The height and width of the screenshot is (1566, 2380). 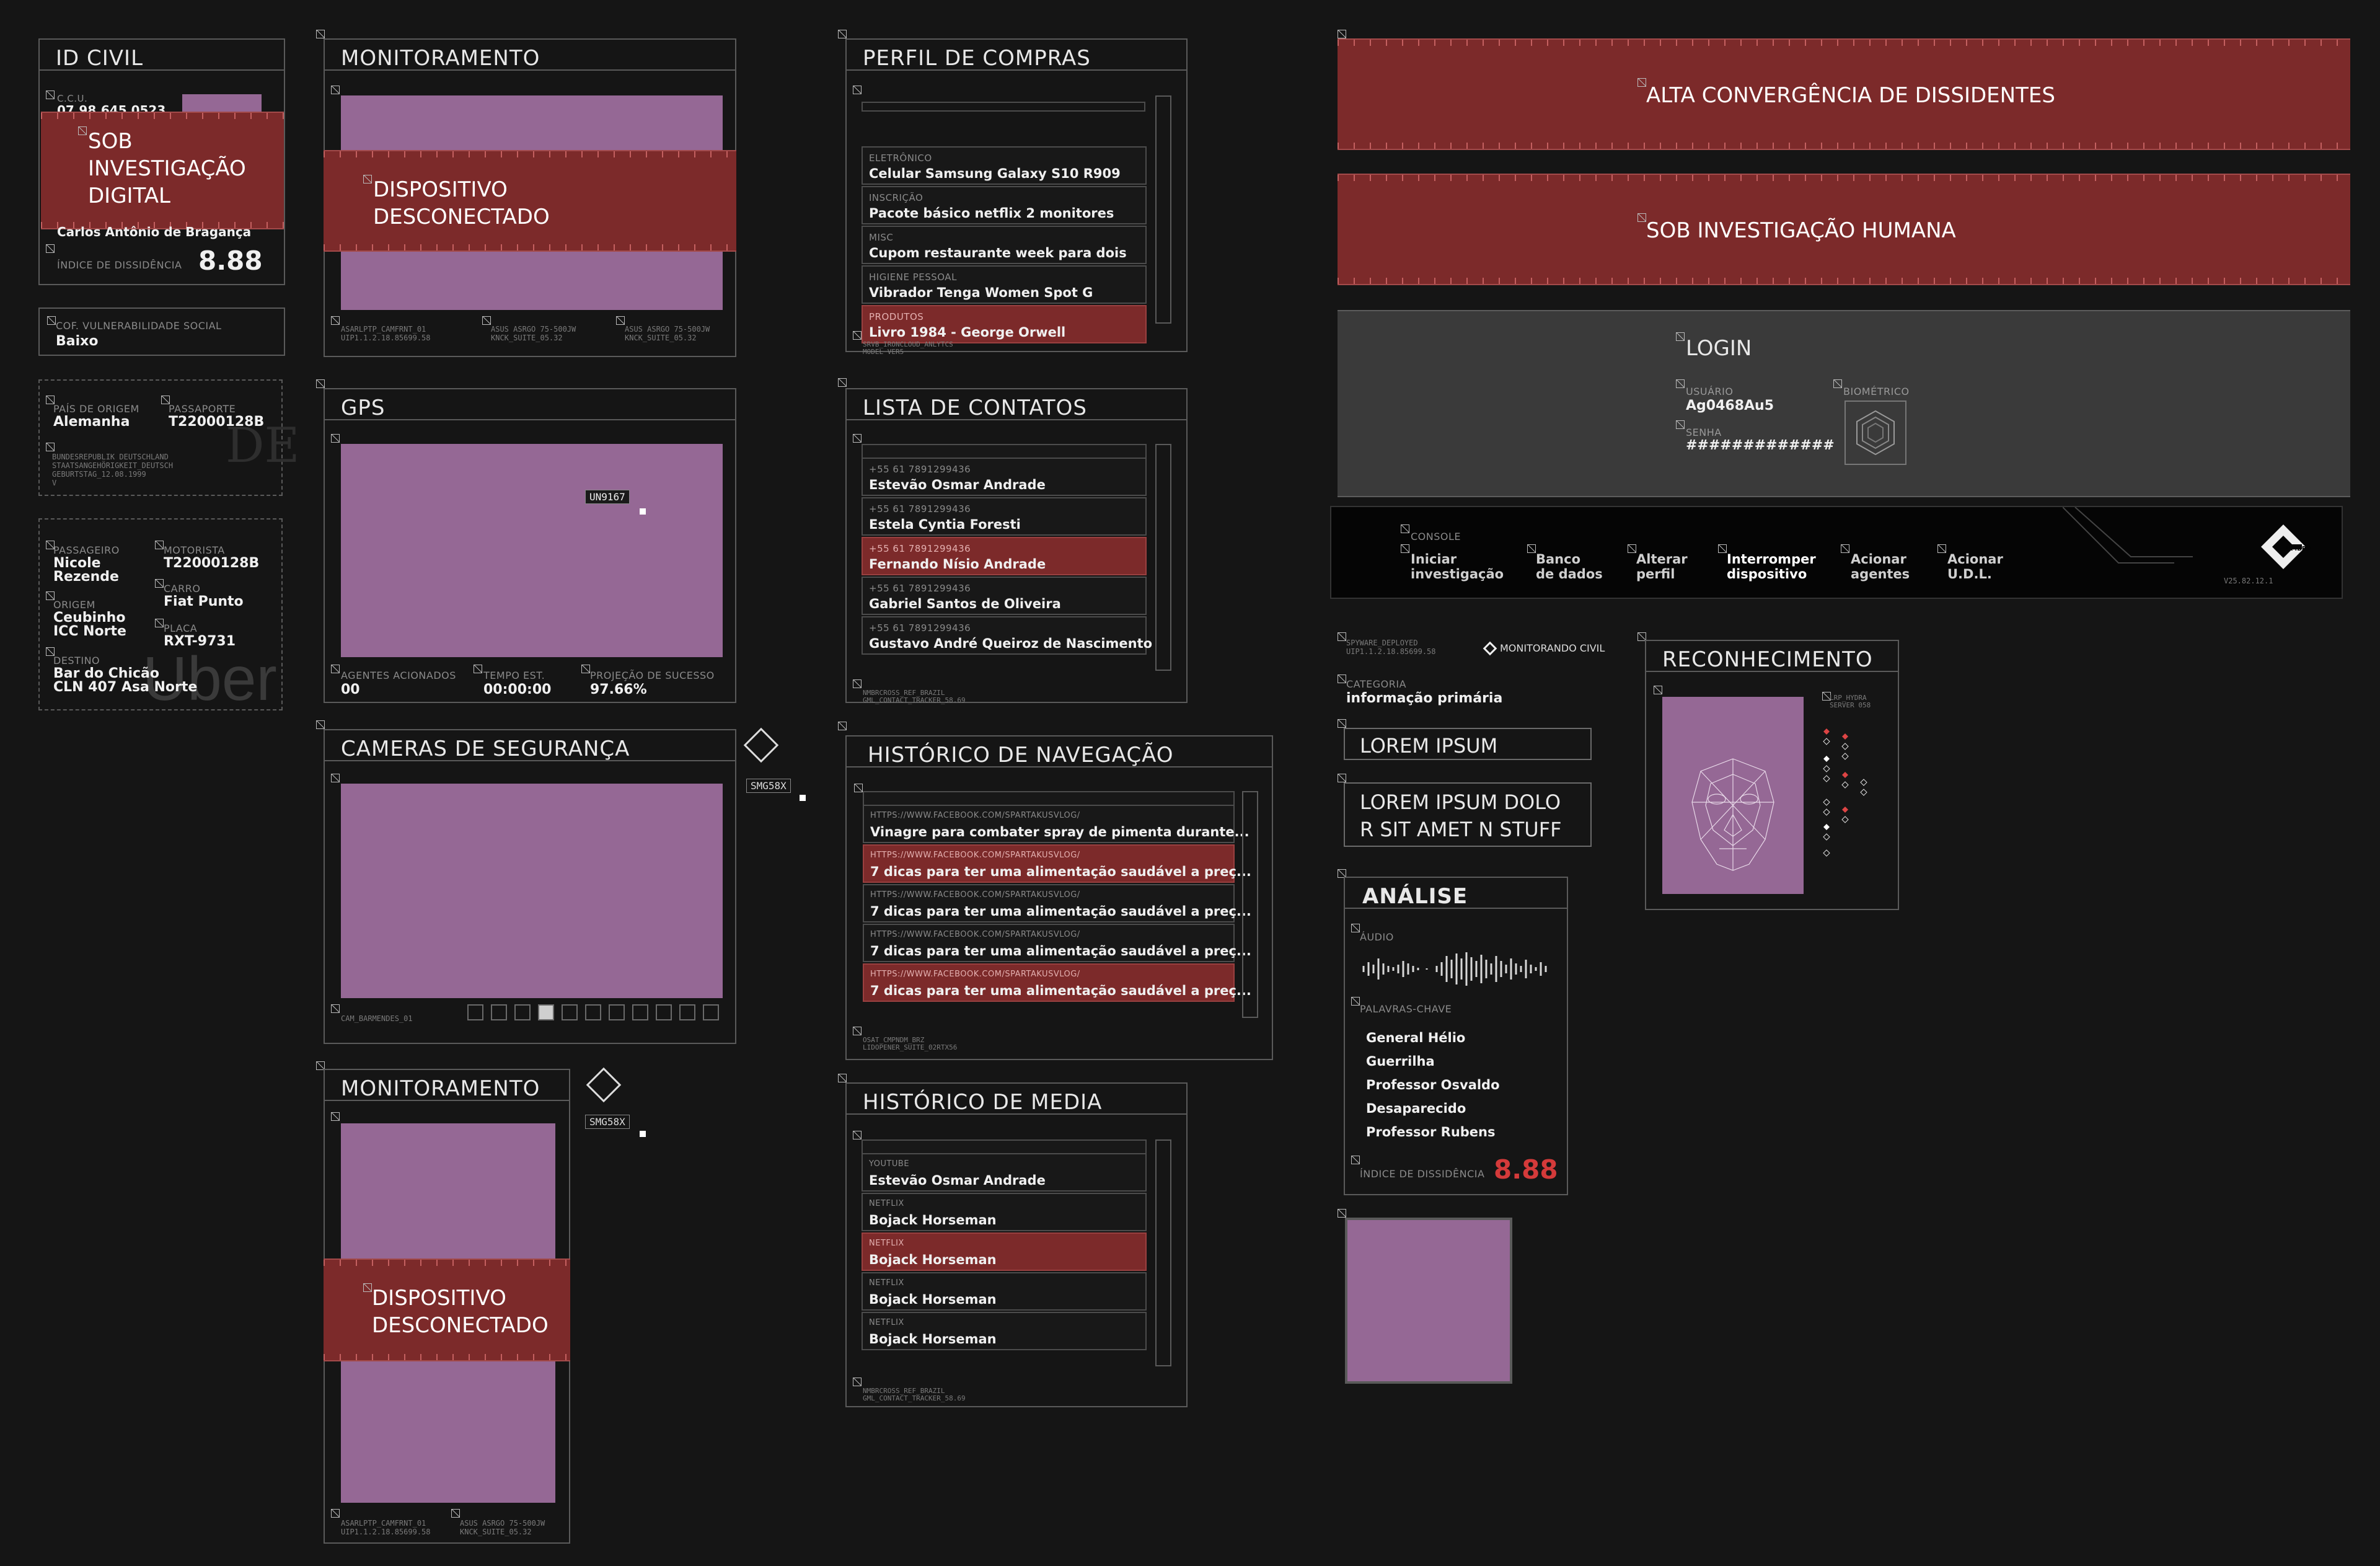 I want to click on alter-profile-button: Alterar perfil, so click(x=1662, y=567).